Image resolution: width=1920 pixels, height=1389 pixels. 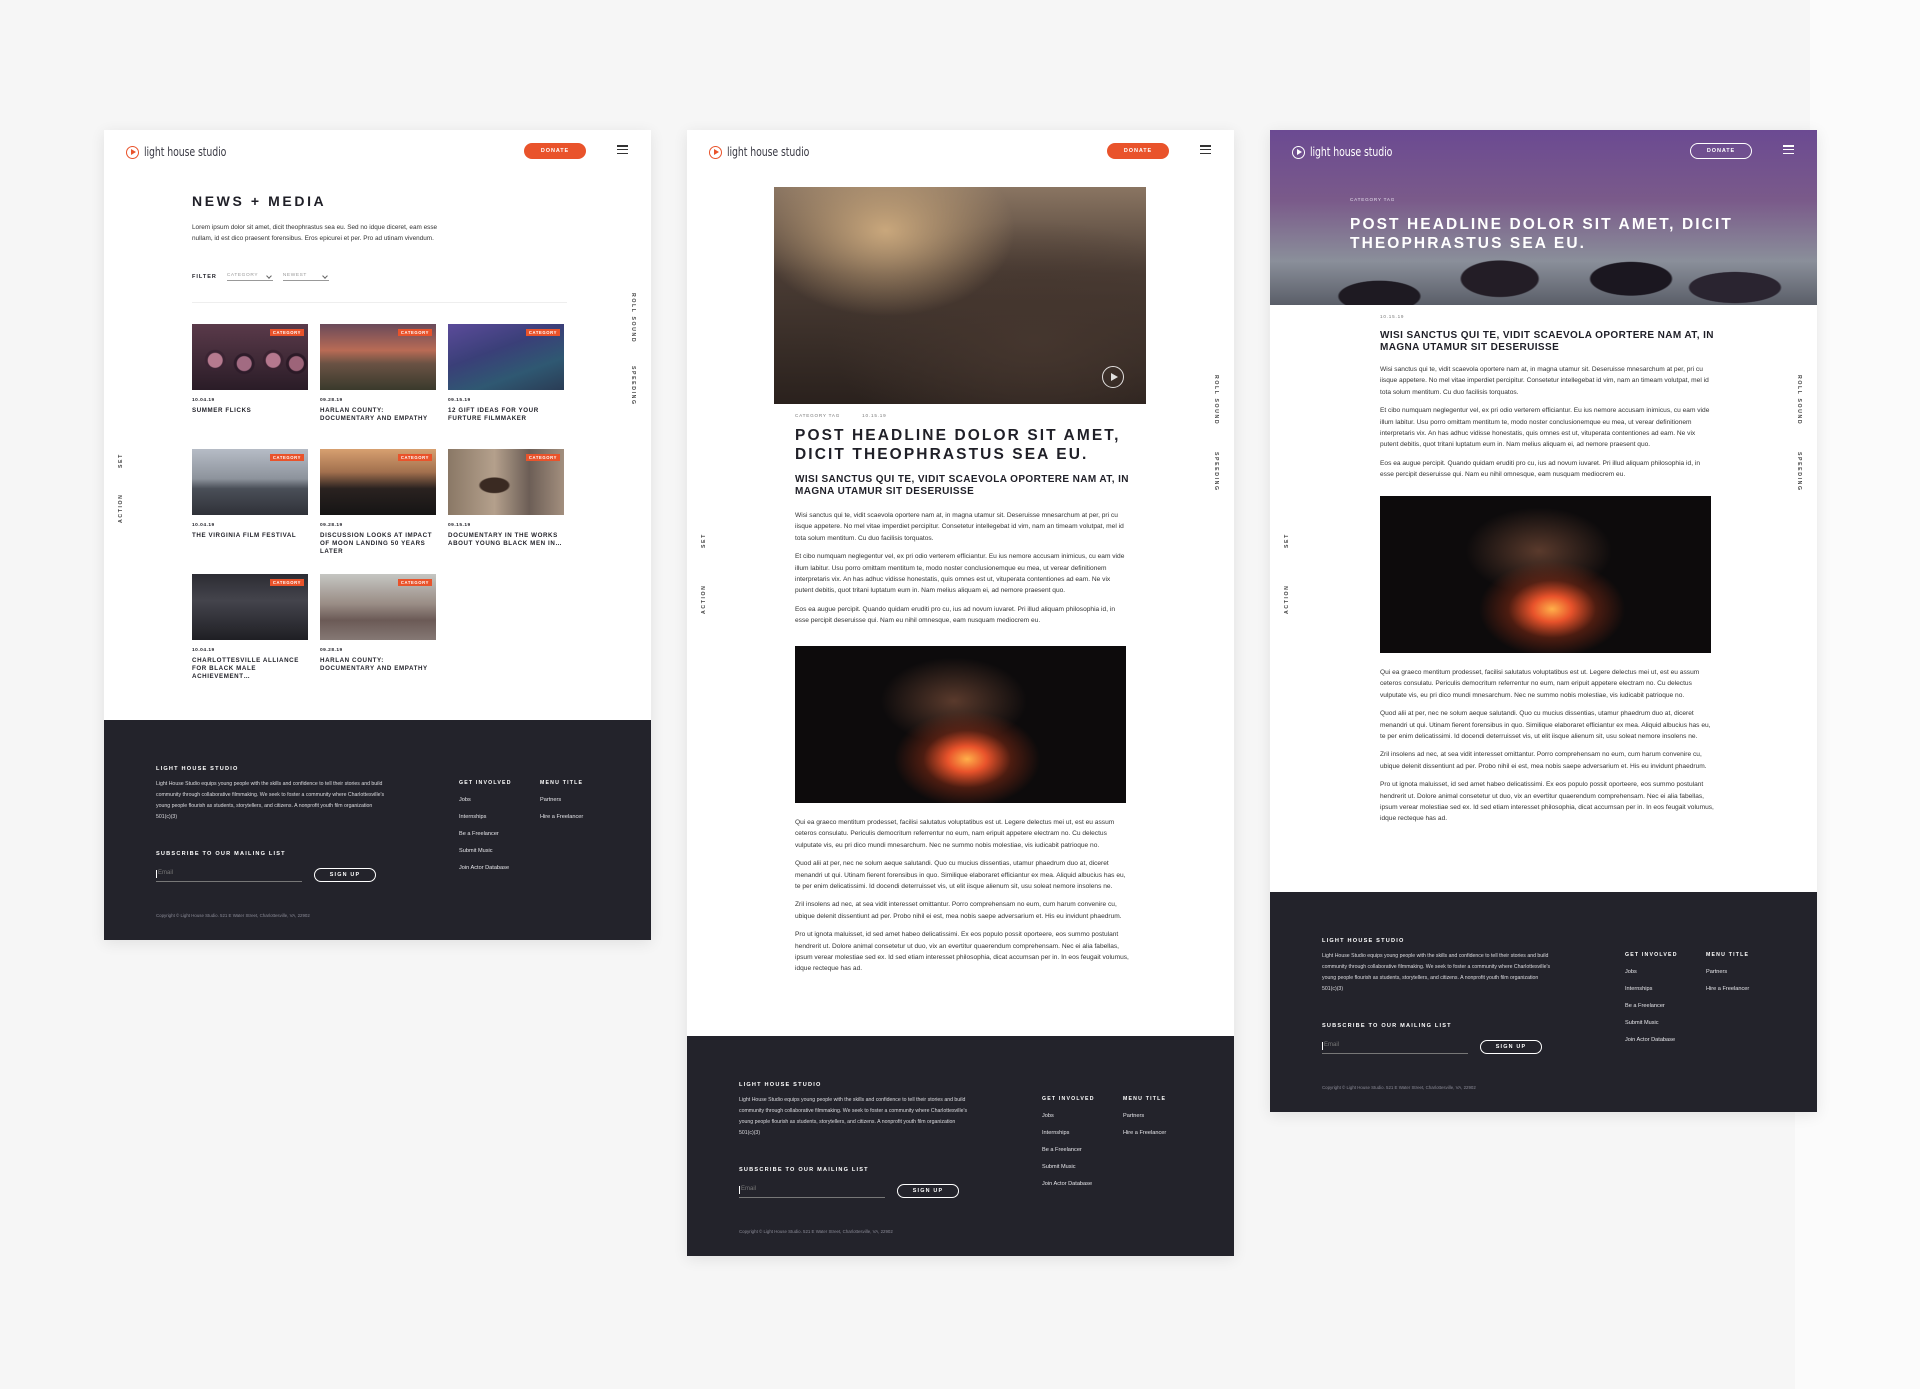 I want to click on category-select: CATEGORY, so click(x=249, y=277).